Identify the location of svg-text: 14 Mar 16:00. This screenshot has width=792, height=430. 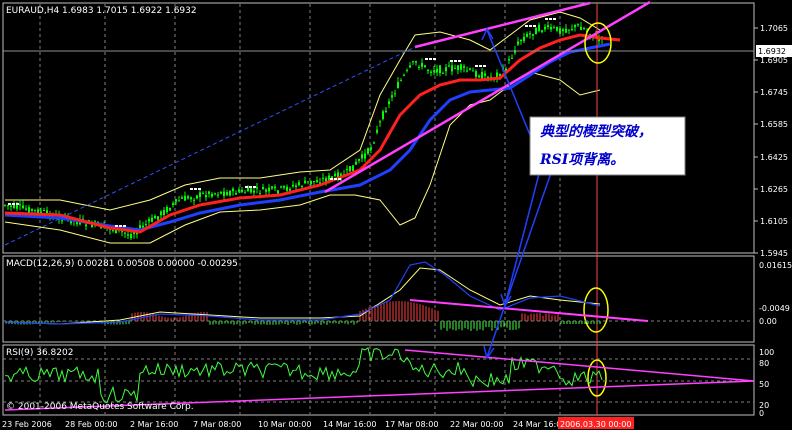
(349, 424).